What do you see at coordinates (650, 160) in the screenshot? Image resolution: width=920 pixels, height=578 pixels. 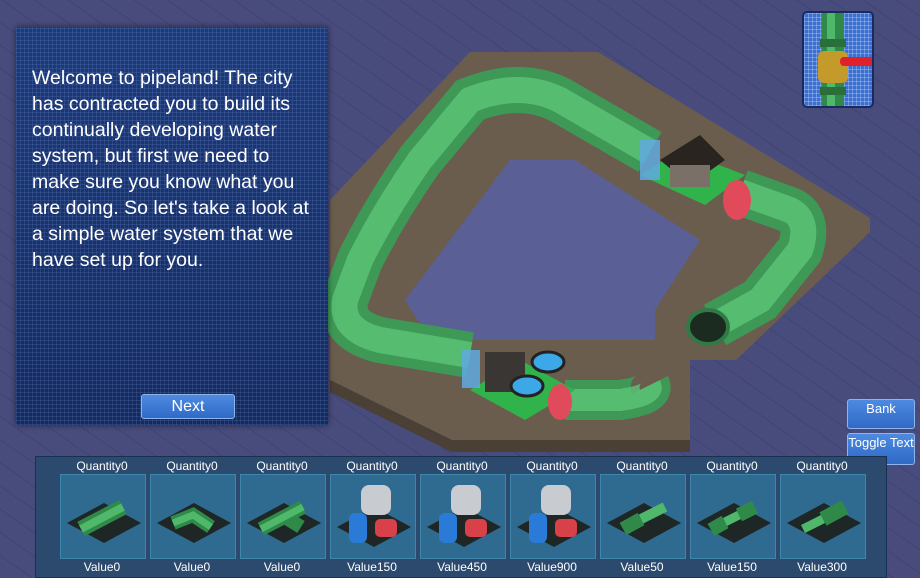 I see `house-inlet-connector` at bounding box center [650, 160].